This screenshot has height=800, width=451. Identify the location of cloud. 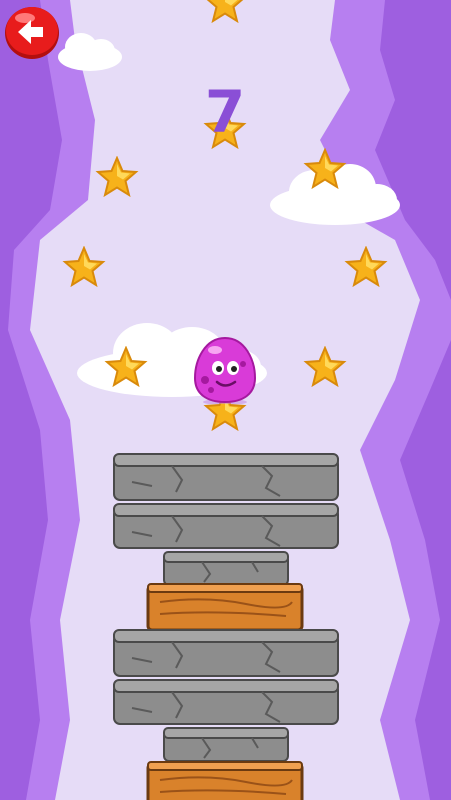
(90, 52).